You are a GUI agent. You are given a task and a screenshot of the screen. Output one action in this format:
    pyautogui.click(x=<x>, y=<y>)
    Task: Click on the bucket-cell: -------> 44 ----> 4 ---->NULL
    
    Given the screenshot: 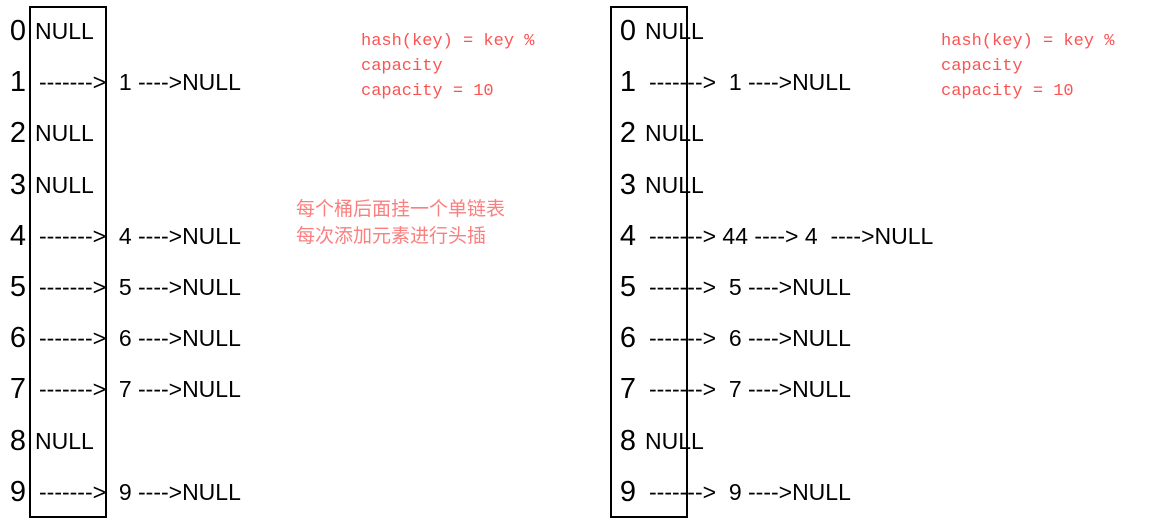 What is the action you would take?
    pyautogui.click(x=786, y=236)
    